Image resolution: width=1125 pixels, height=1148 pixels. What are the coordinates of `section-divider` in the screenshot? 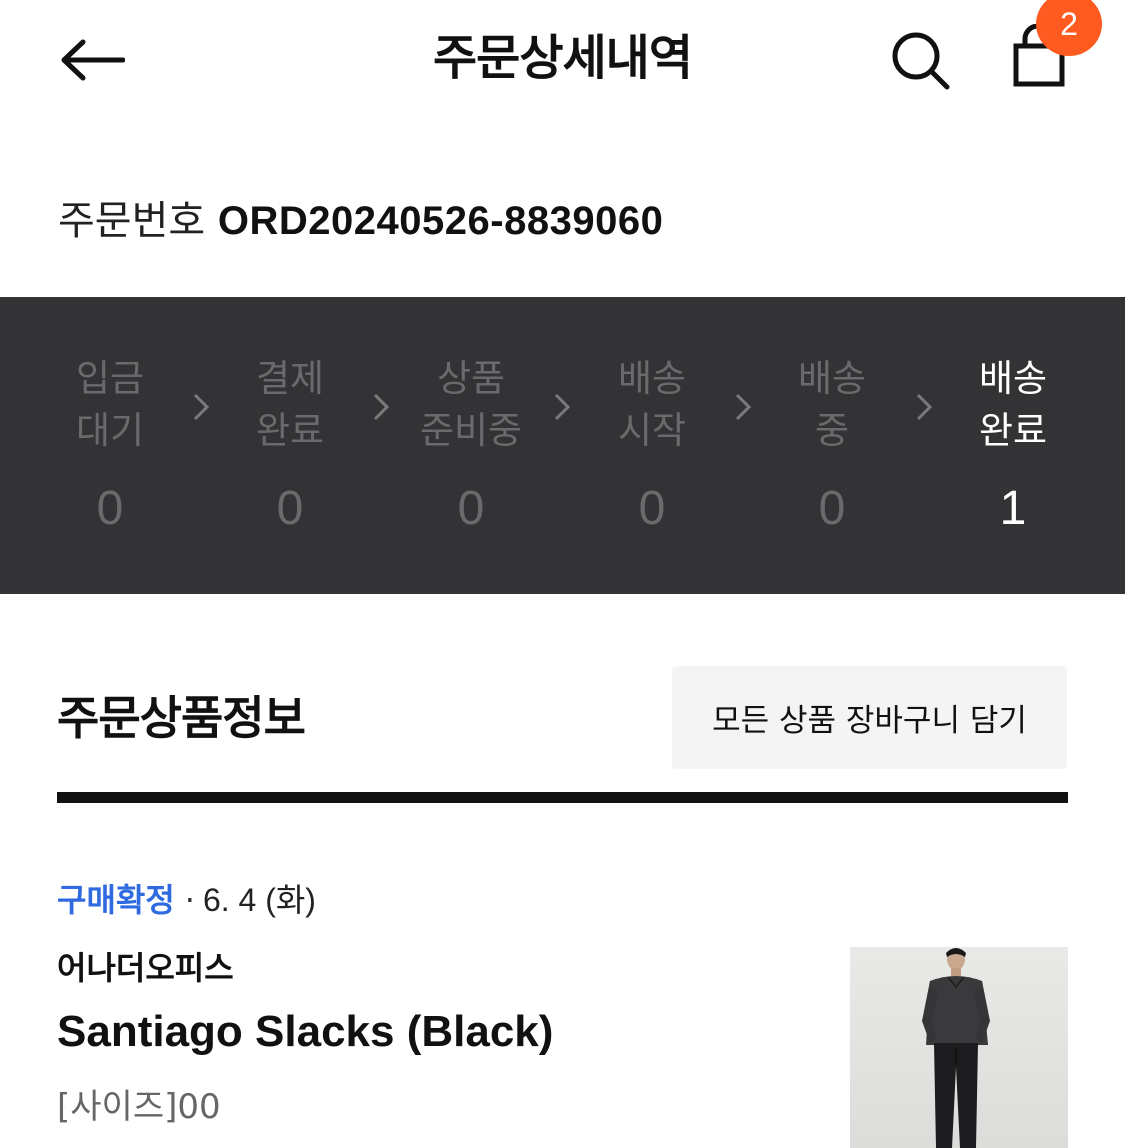 It's located at (562, 797).